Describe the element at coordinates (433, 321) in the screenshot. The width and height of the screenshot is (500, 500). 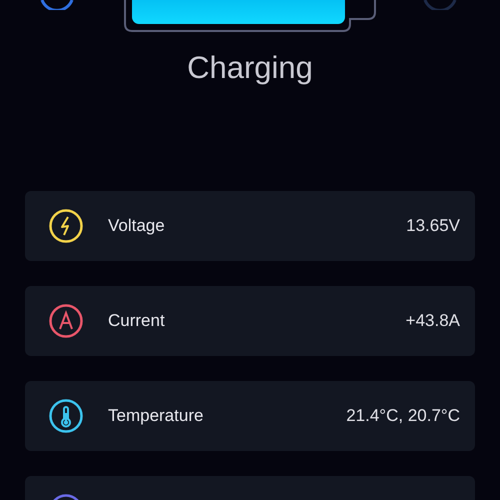
I see `metric-value: +43.8A` at that location.